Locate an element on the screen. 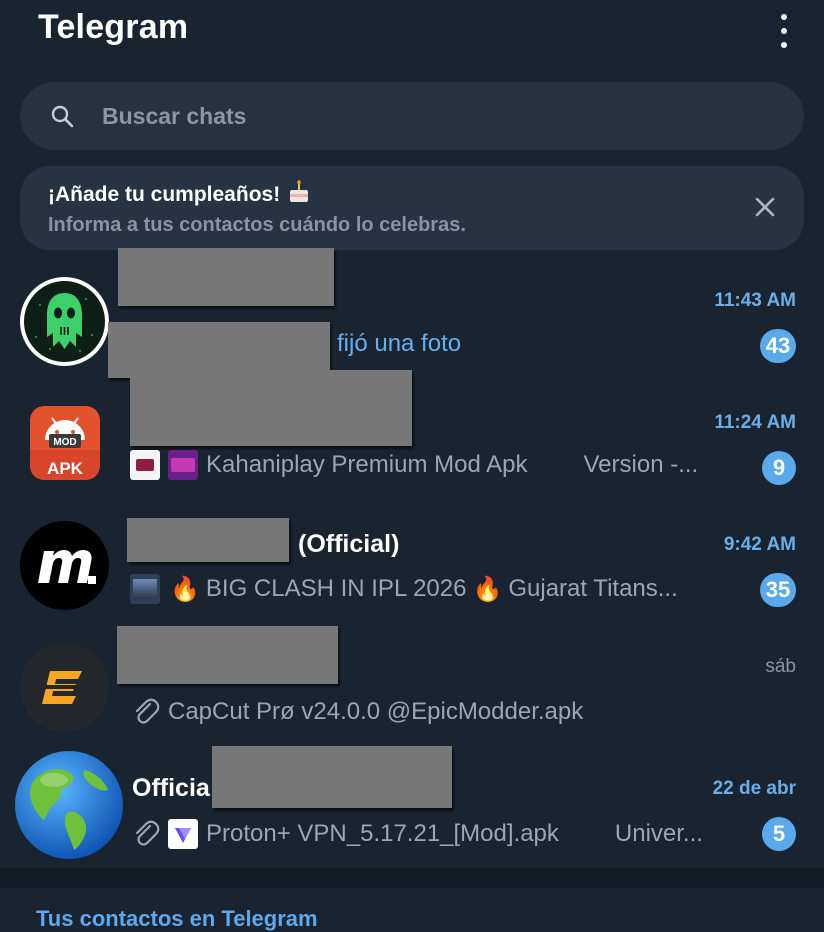  banner-title-text: ¡Añade tu cumpleaños! is located at coordinates (164, 194).